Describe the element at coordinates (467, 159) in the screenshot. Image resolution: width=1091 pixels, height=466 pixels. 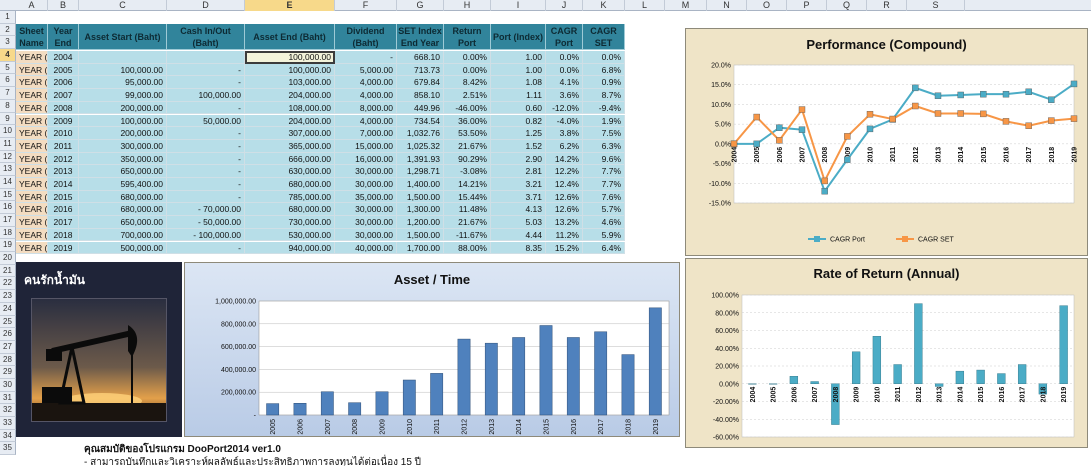
I see `table-cell: 90.29%` at that location.